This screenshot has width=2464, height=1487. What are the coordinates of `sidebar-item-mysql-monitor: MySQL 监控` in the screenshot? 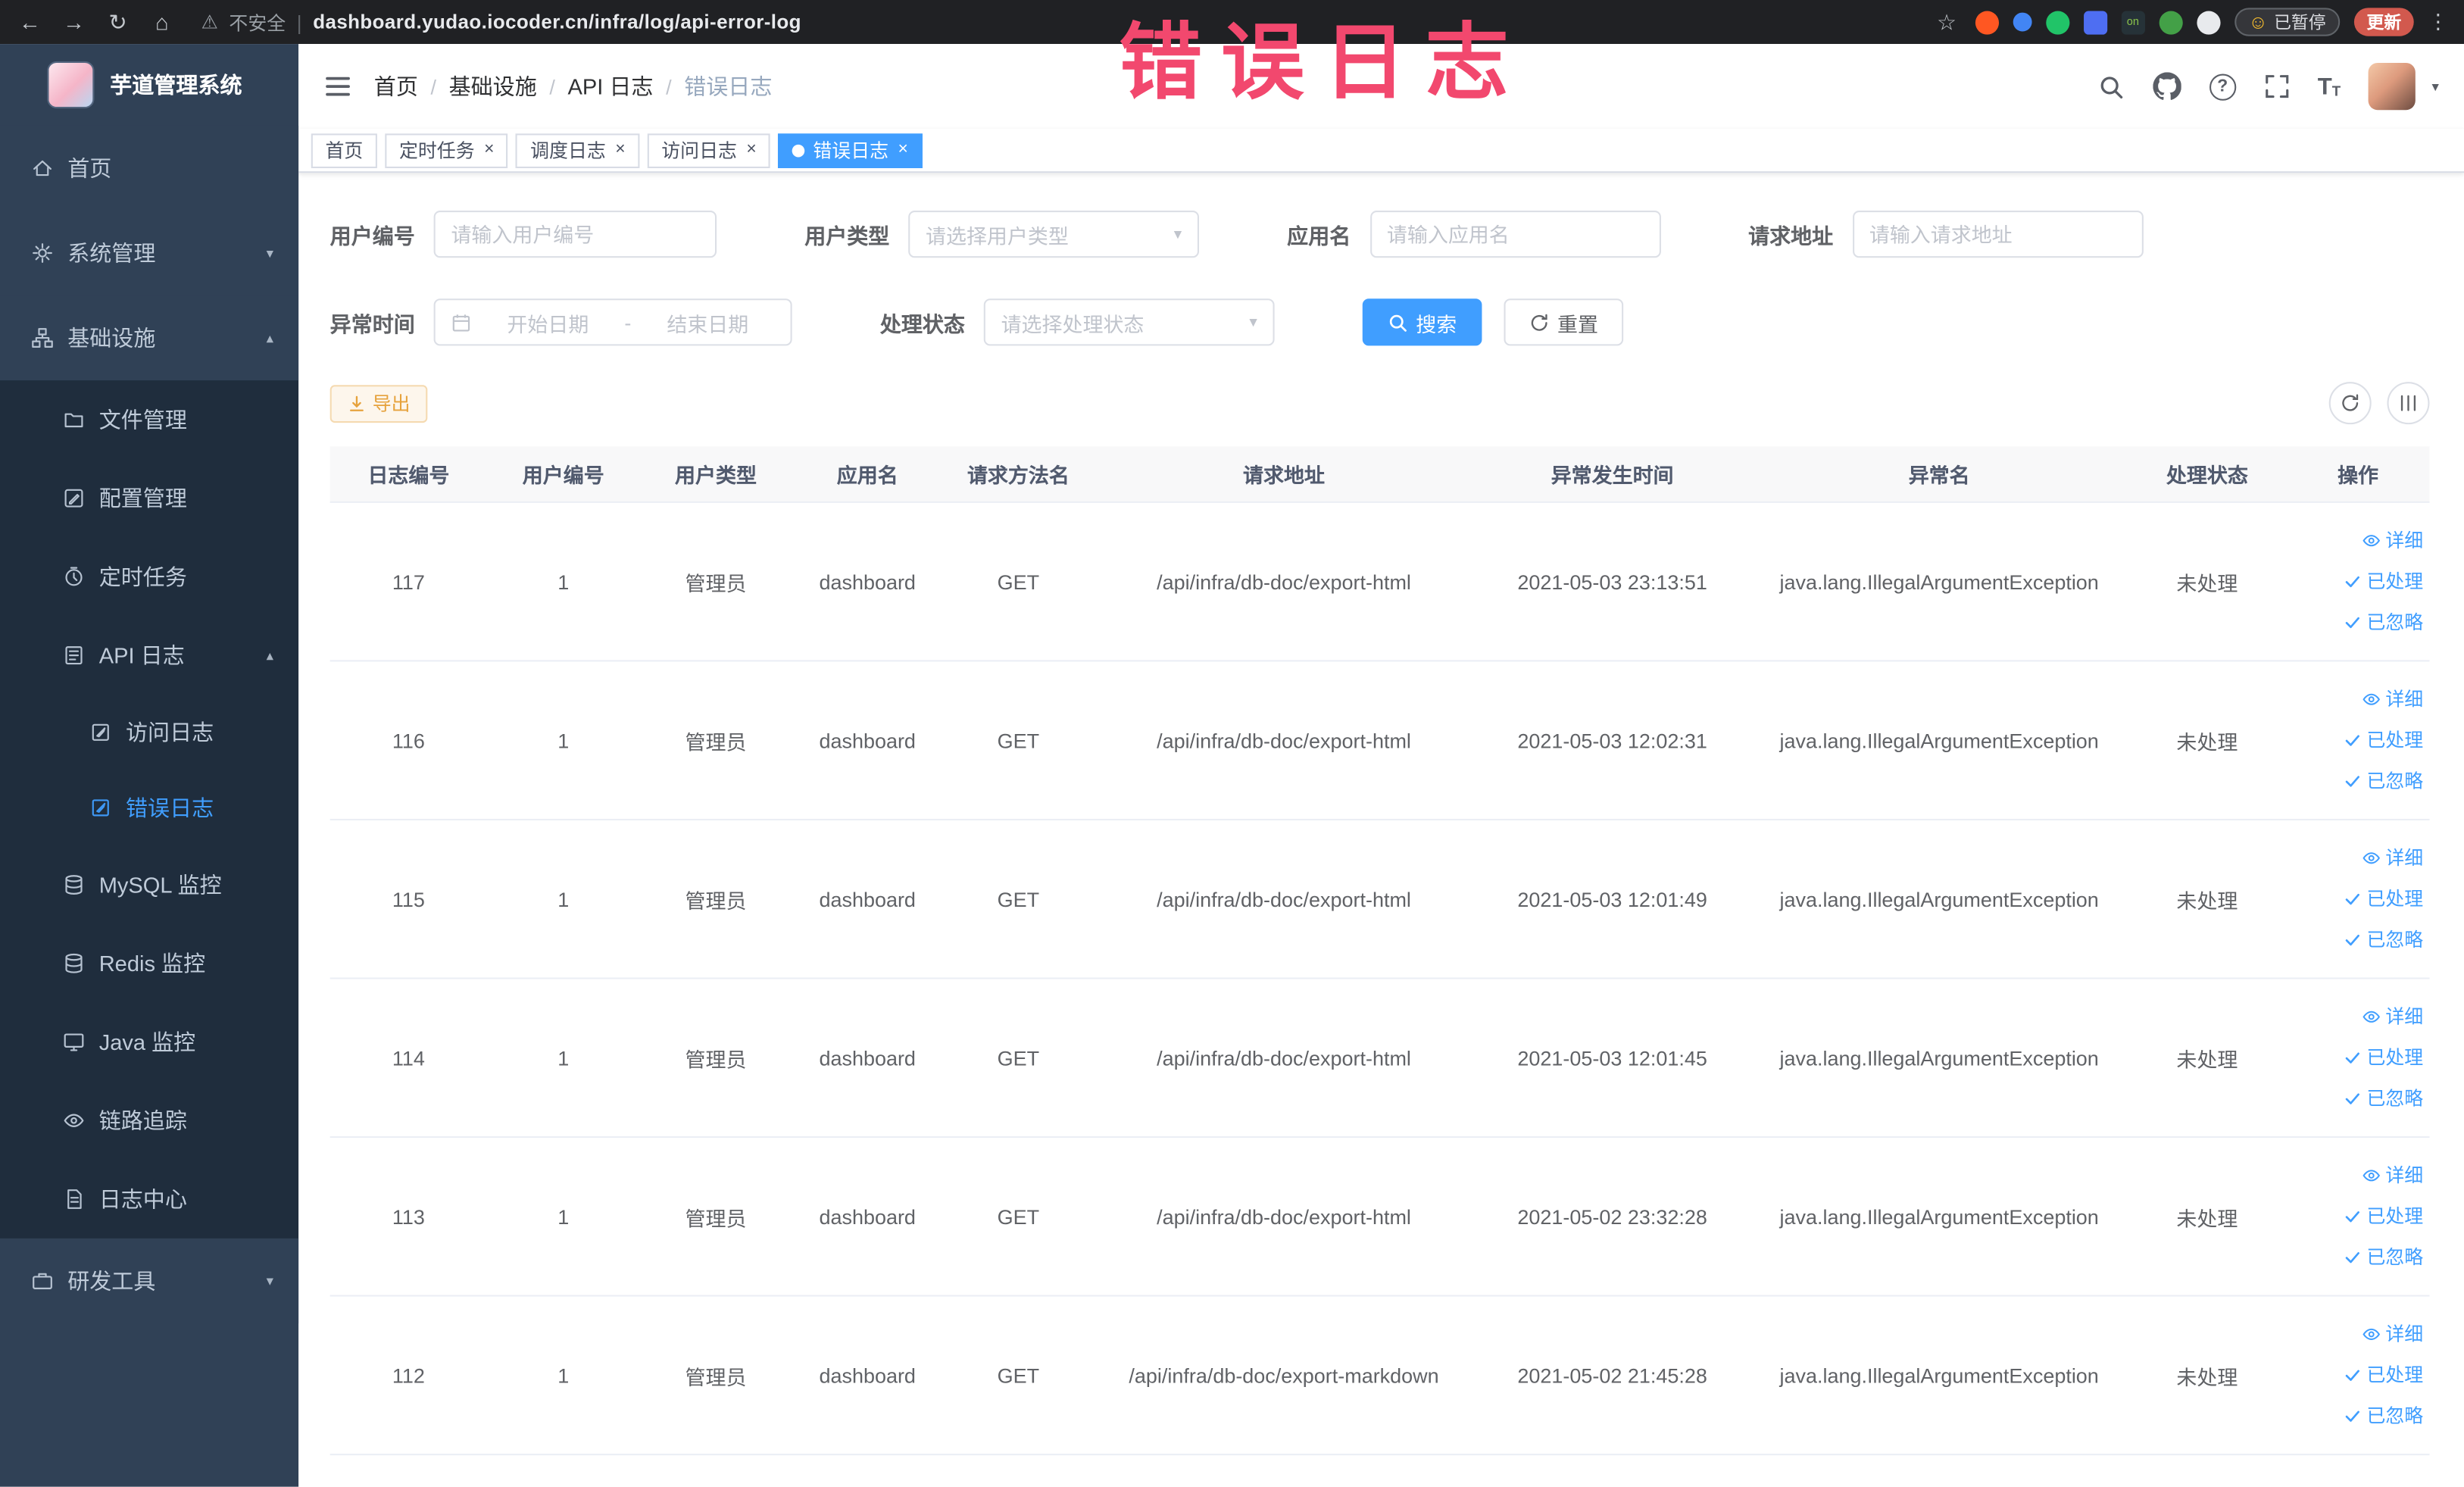 It's located at (149, 884).